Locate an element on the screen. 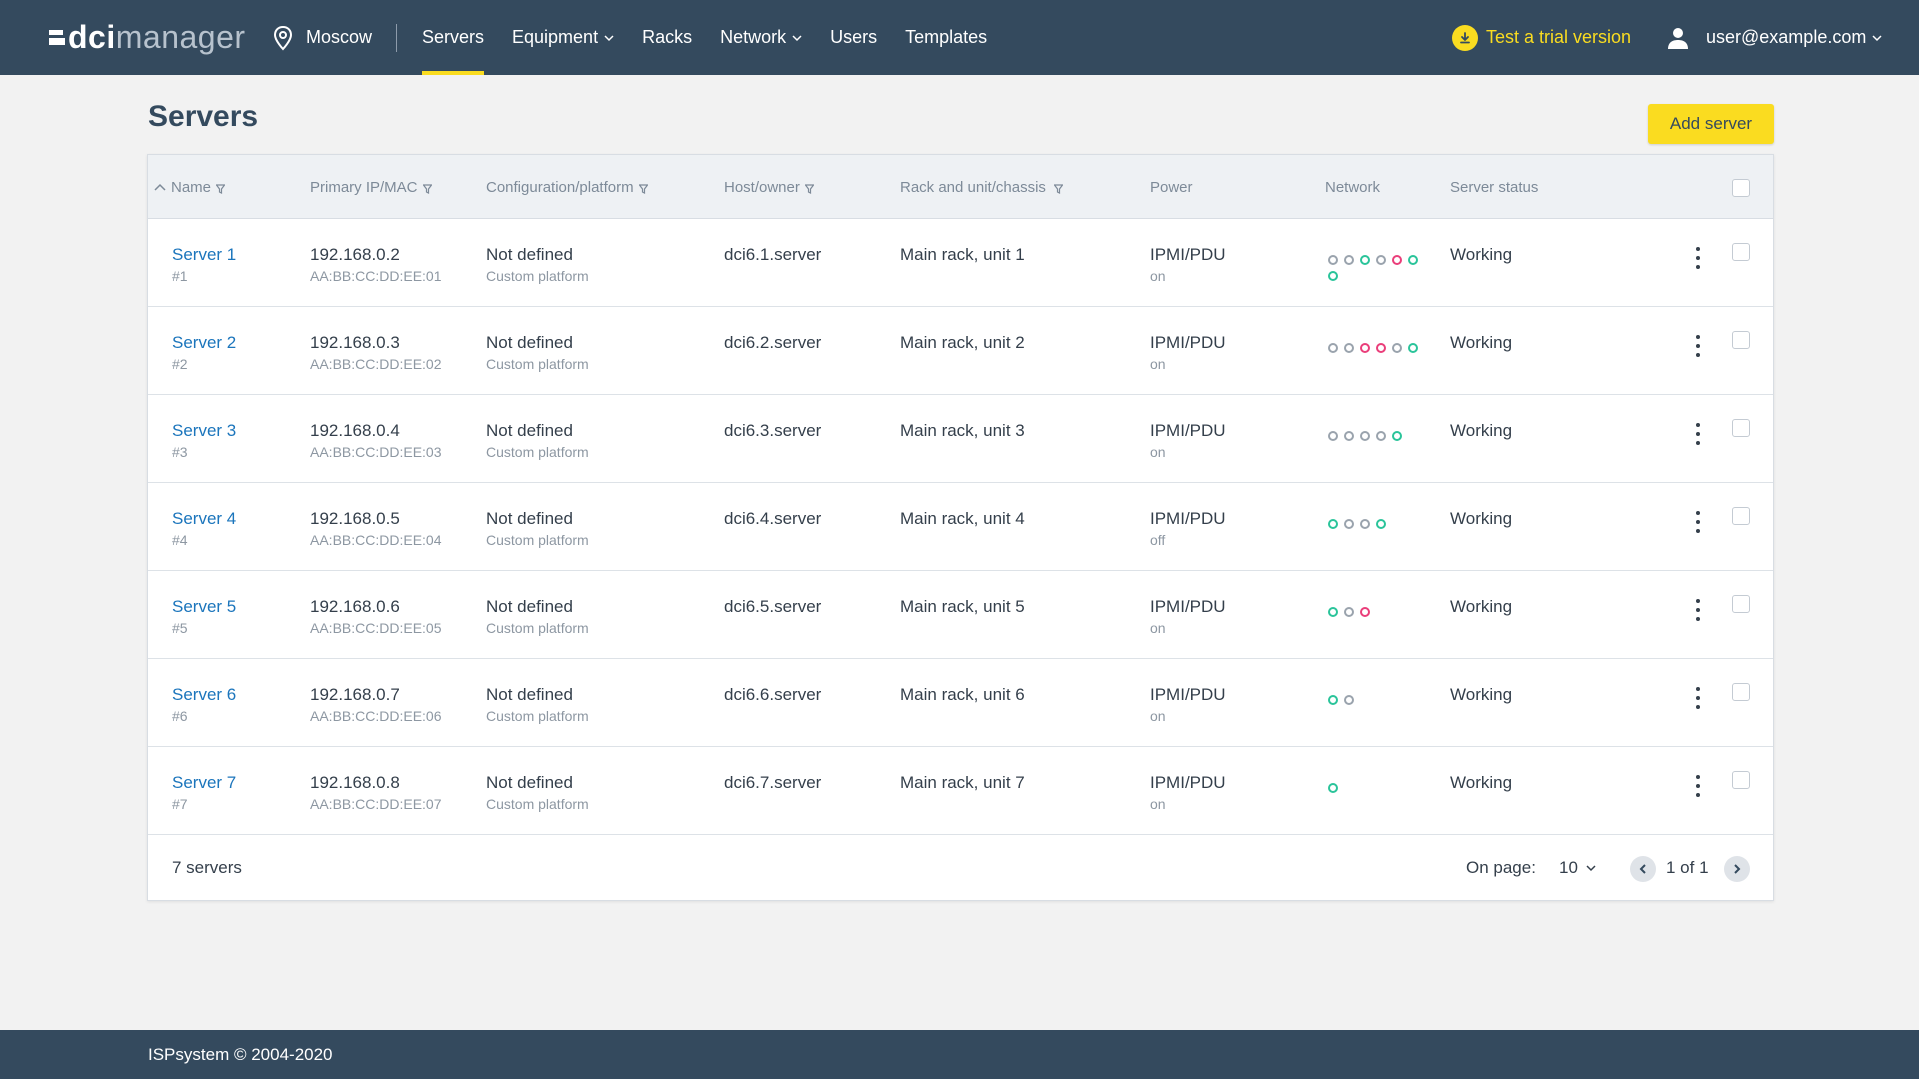 This screenshot has width=1919, height=1079. user-menu: user@example.com is located at coordinates (1774, 37).